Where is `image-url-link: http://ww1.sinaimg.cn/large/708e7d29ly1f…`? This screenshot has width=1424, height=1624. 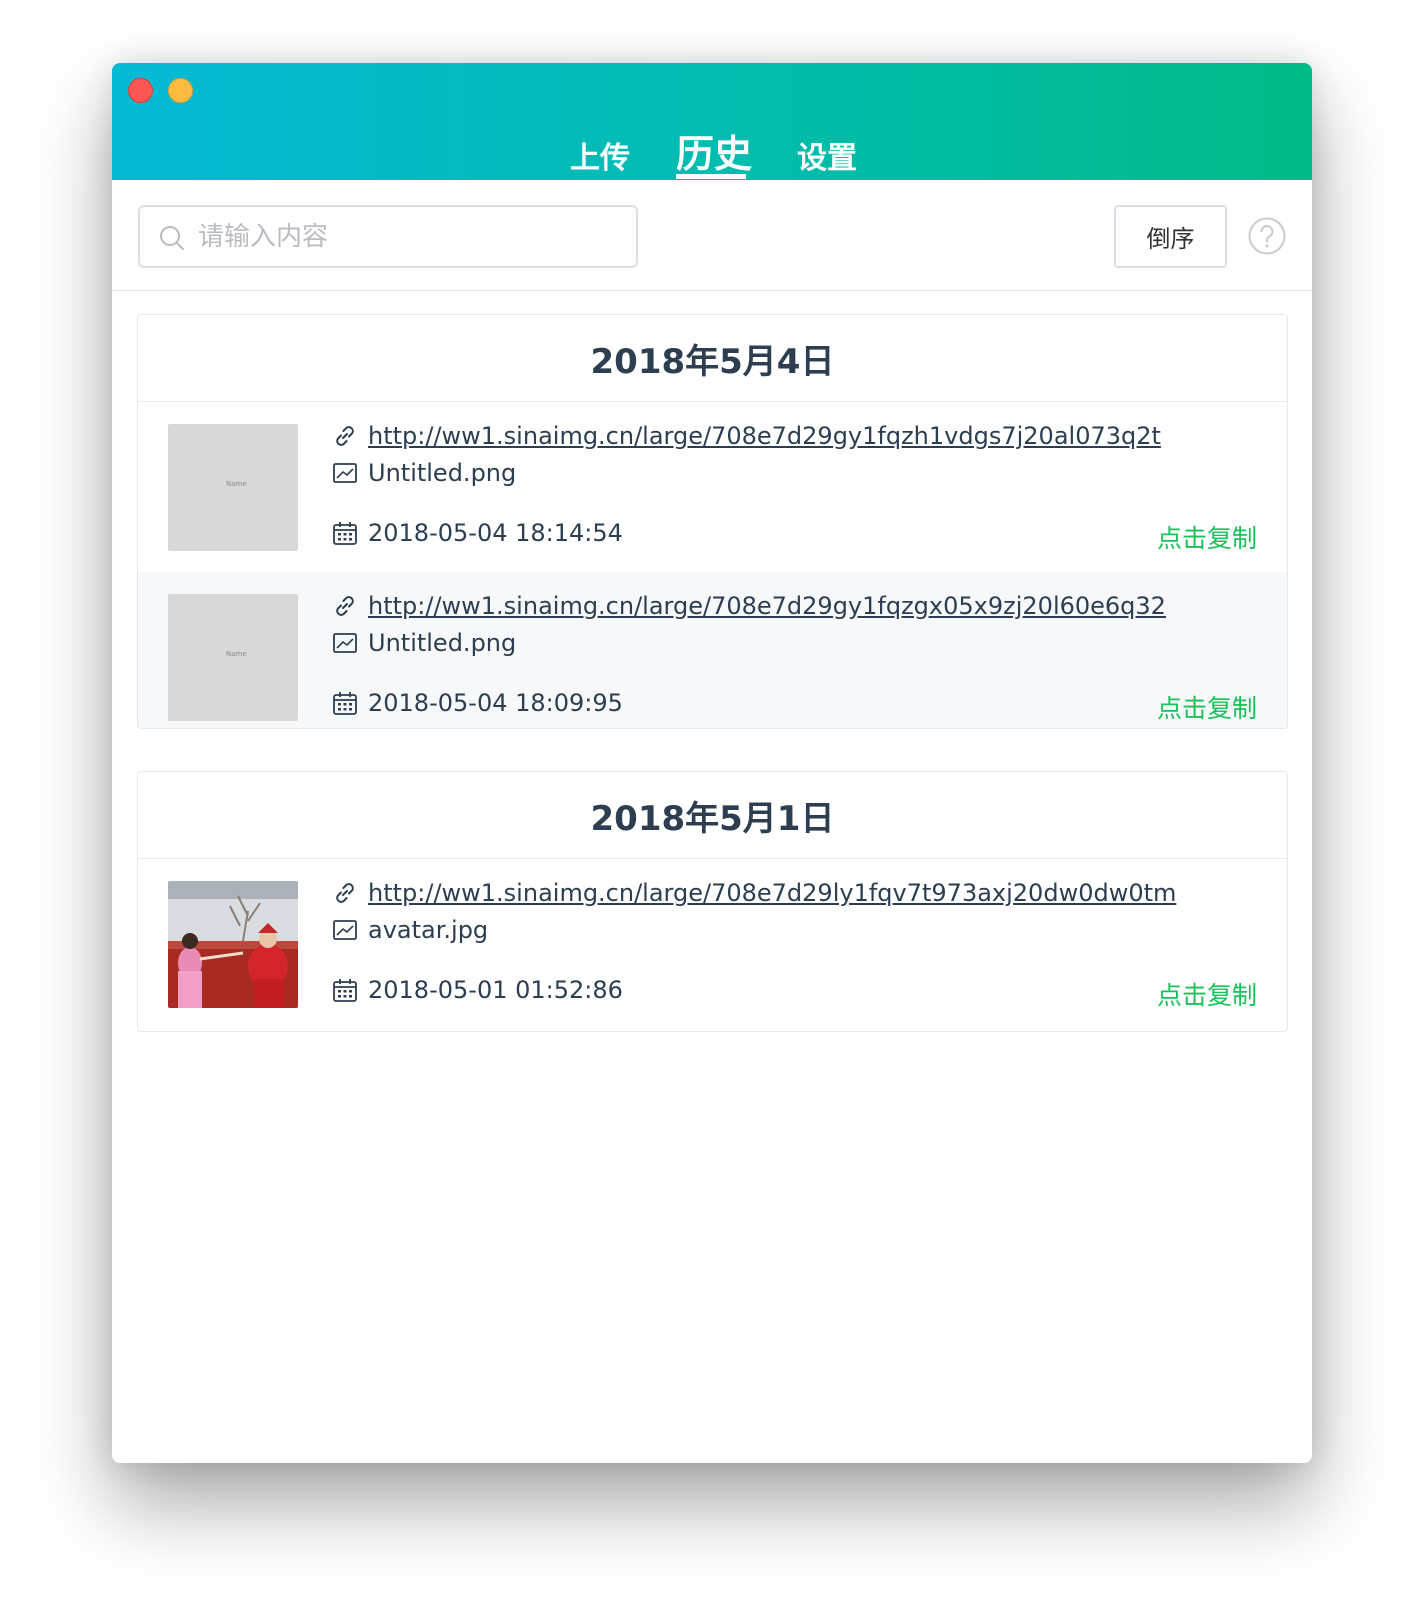 image-url-link: http://ww1.sinaimg.cn/large/708e7d29ly1f… is located at coordinates (772, 893).